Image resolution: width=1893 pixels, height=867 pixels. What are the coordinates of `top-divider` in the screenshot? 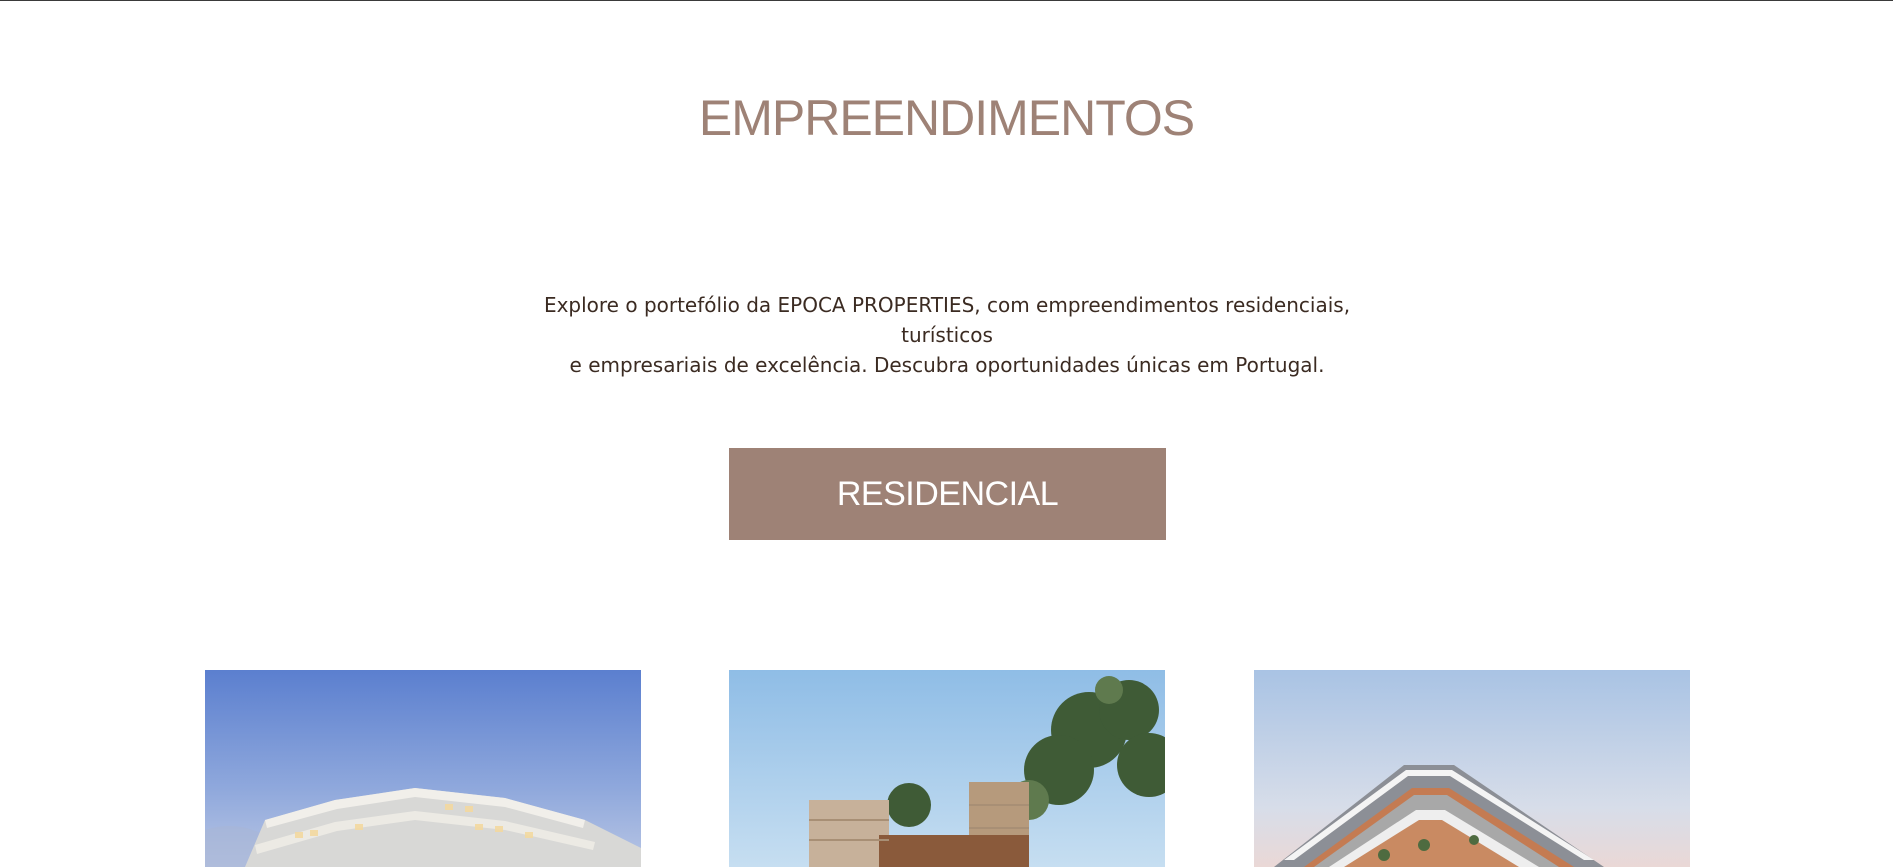 It's located at (946, 0).